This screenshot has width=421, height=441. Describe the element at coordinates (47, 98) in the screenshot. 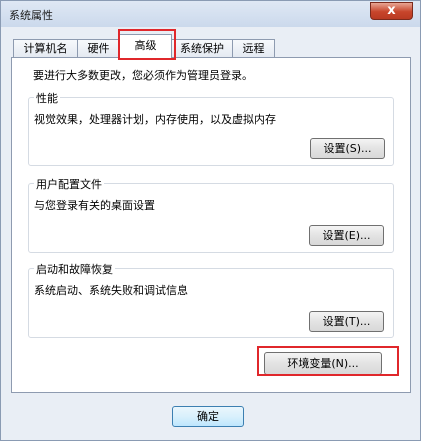

I see `performance-title: 性能` at that location.